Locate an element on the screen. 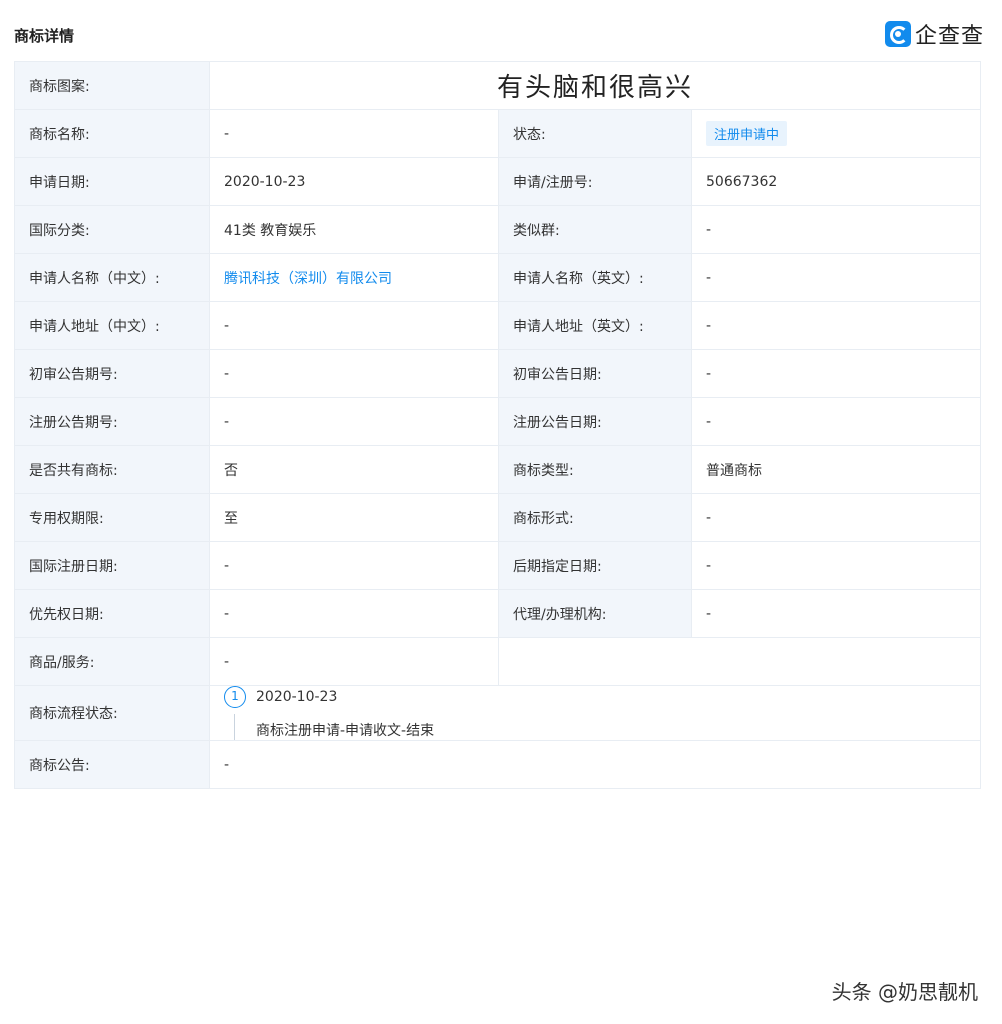 The image size is (1002, 1024). table-row: 商标图案: 有头脑和很高兴 is located at coordinates (498, 85).